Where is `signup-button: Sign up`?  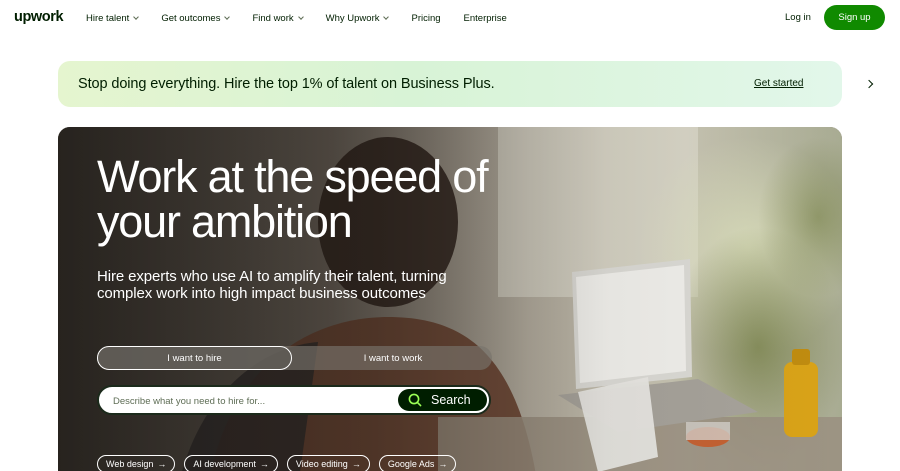 signup-button: Sign up is located at coordinates (854, 17).